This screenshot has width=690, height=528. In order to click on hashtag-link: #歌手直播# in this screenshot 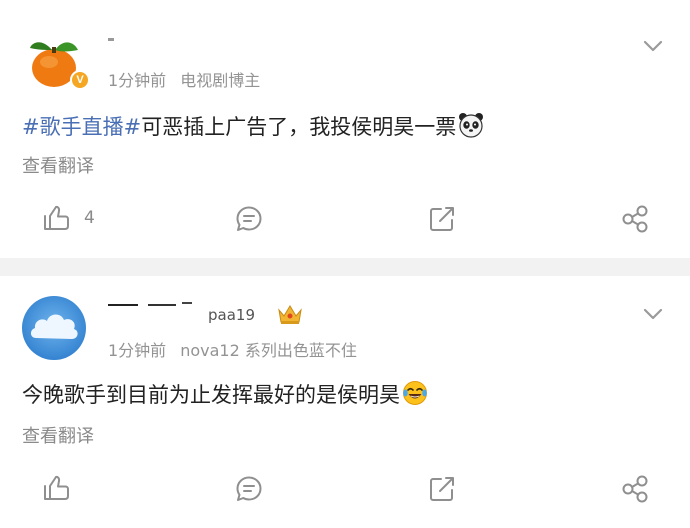, I will do `click(81, 127)`.